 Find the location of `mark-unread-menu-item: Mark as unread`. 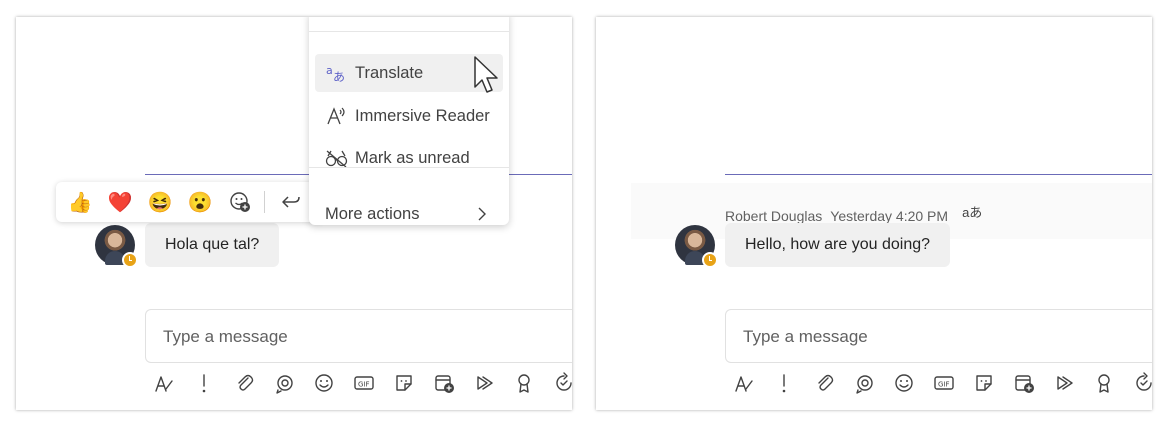

mark-unread-menu-item: Mark as unread is located at coordinates (409, 158).